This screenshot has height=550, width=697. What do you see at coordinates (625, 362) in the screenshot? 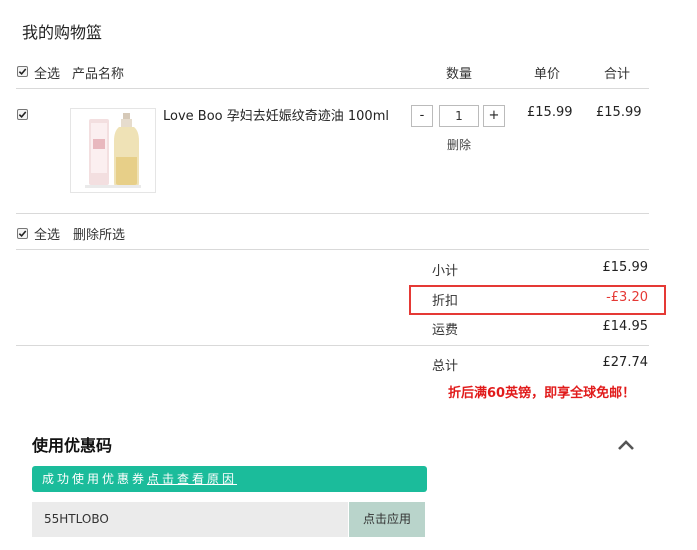
I see `total-value: £27.74` at bounding box center [625, 362].